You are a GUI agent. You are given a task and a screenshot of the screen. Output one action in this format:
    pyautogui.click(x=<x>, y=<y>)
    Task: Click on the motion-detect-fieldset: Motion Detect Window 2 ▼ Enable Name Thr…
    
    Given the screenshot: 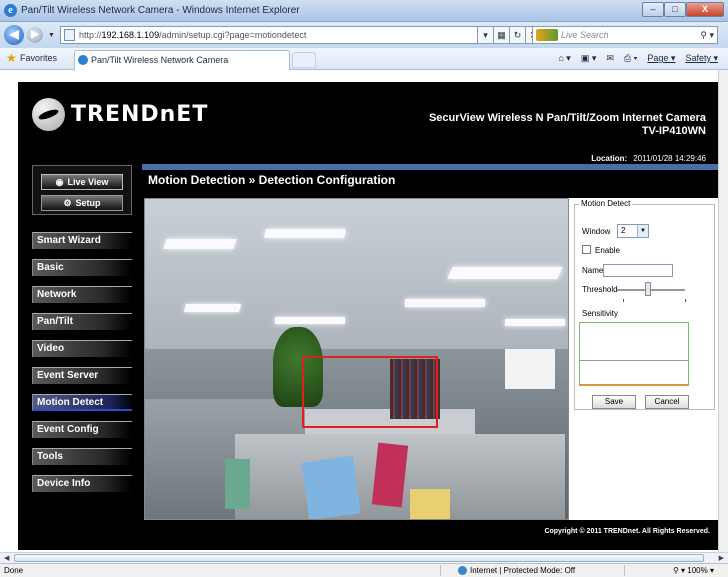 What is the action you would take?
    pyautogui.click(x=644, y=304)
    